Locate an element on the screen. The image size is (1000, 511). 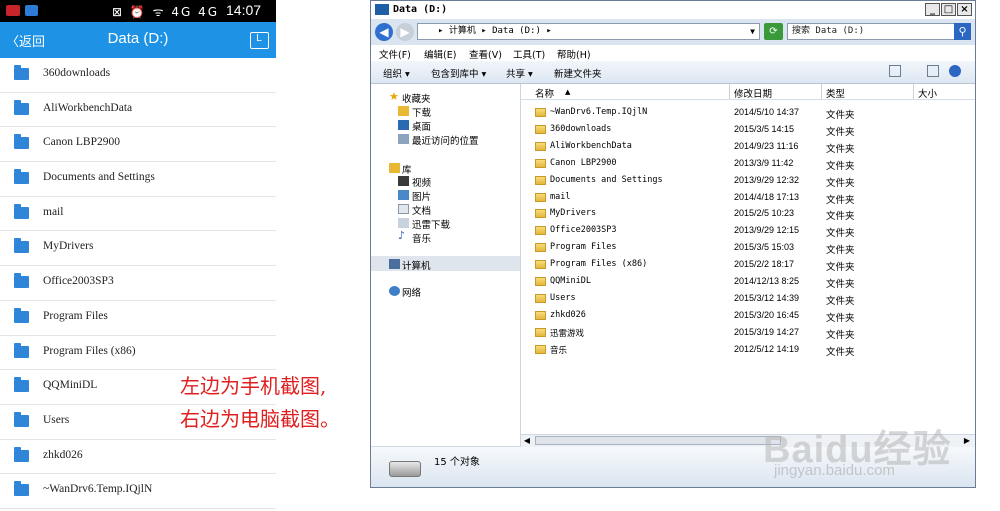
list-item: Office2003SP3 is located at coordinates (138, 283).